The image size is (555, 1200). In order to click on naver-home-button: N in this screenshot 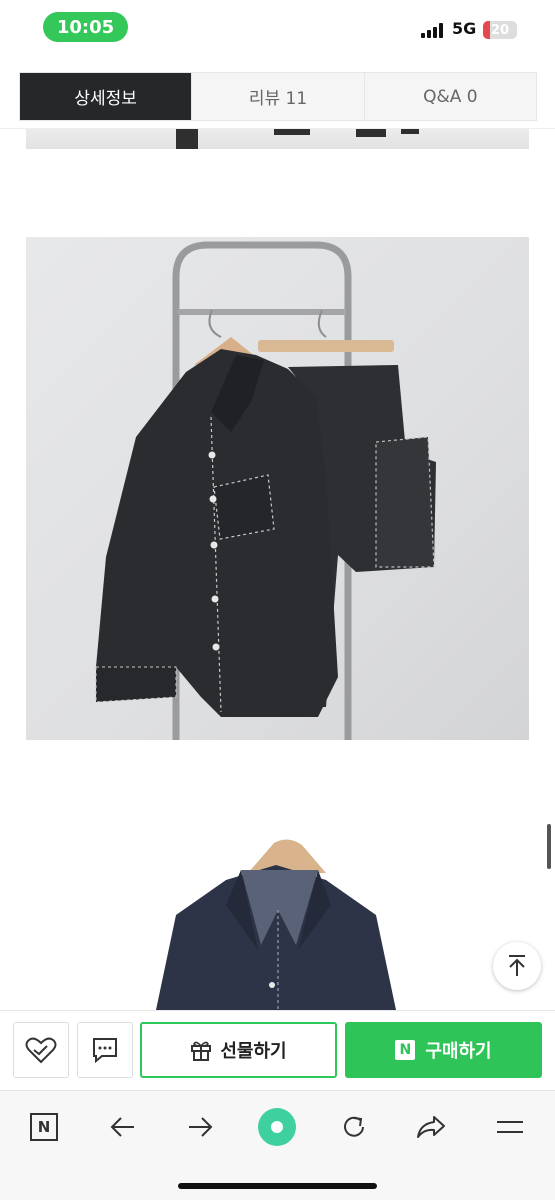, I will do `click(44, 1127)`.